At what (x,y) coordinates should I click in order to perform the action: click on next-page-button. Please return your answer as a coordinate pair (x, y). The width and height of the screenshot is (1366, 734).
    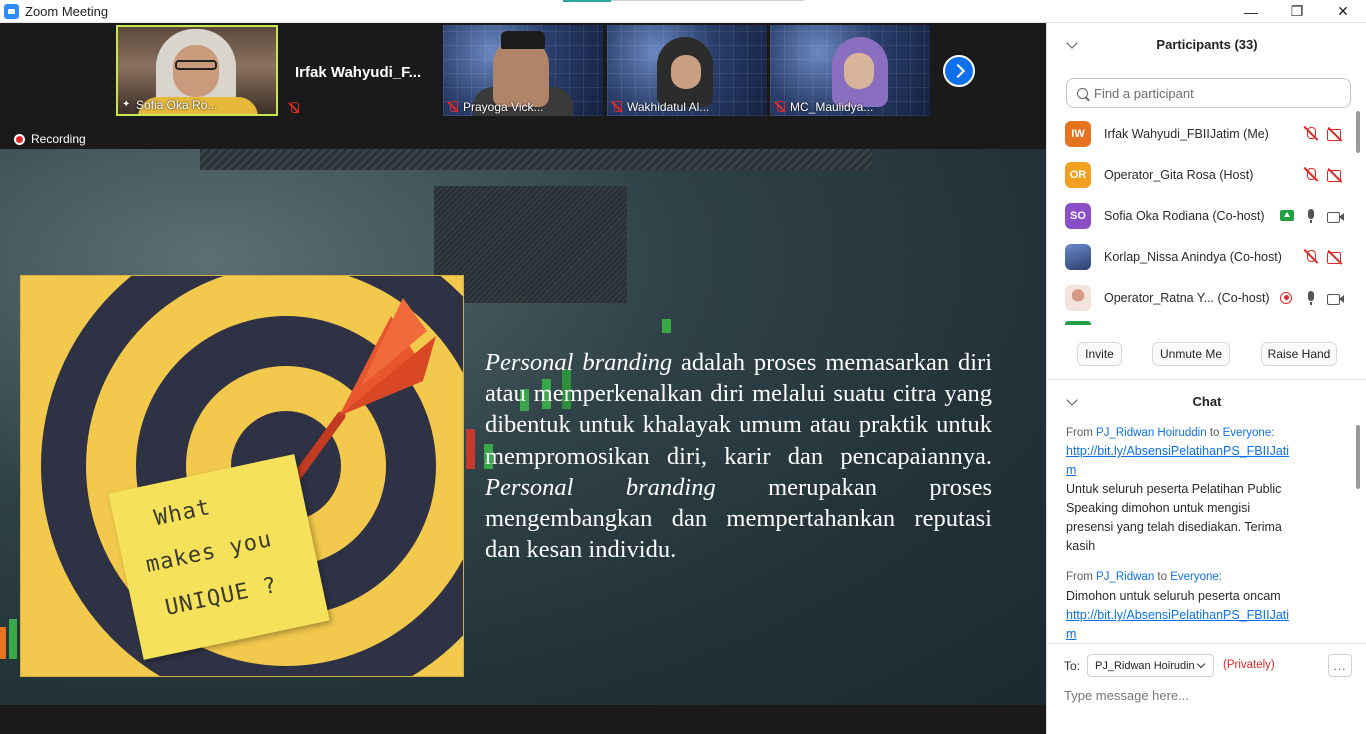
    Looking at the image, I should click on (959, 71).